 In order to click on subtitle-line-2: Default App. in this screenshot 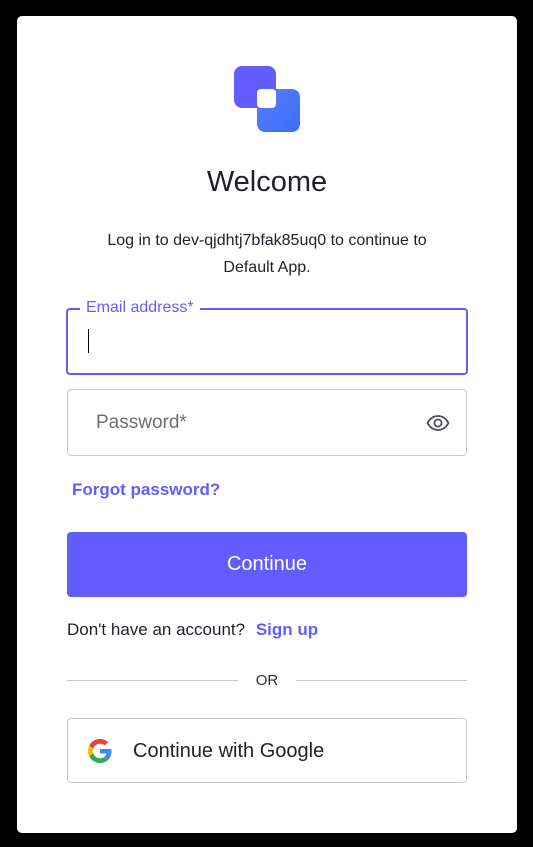, I will do `click(267, 267)`.